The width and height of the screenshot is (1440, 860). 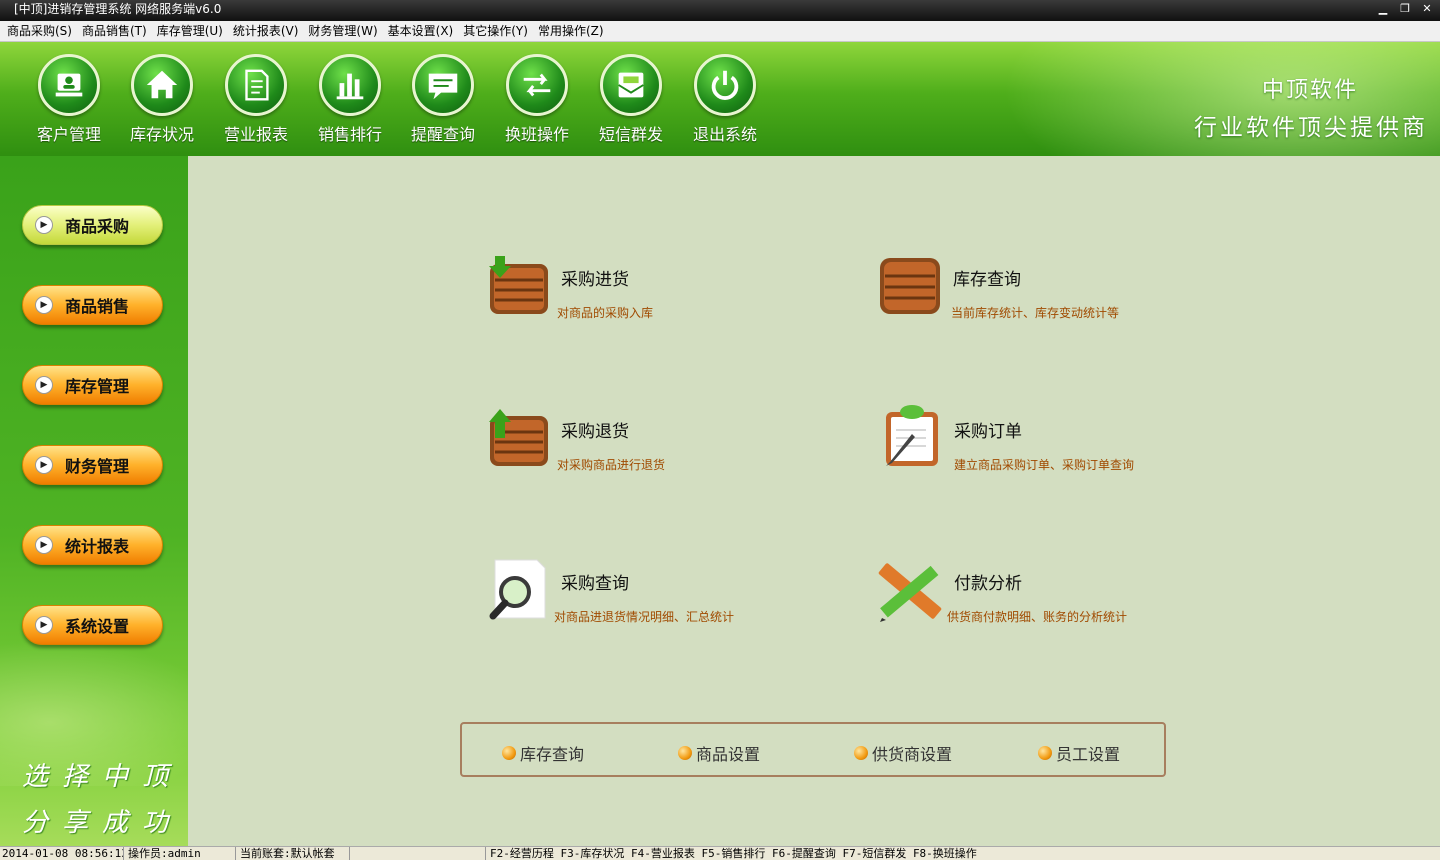 What do you see at coordinates (630, 134) in the screenshot?
I see `toolbar-label: 短信群发` at bounding box center [630, 134].